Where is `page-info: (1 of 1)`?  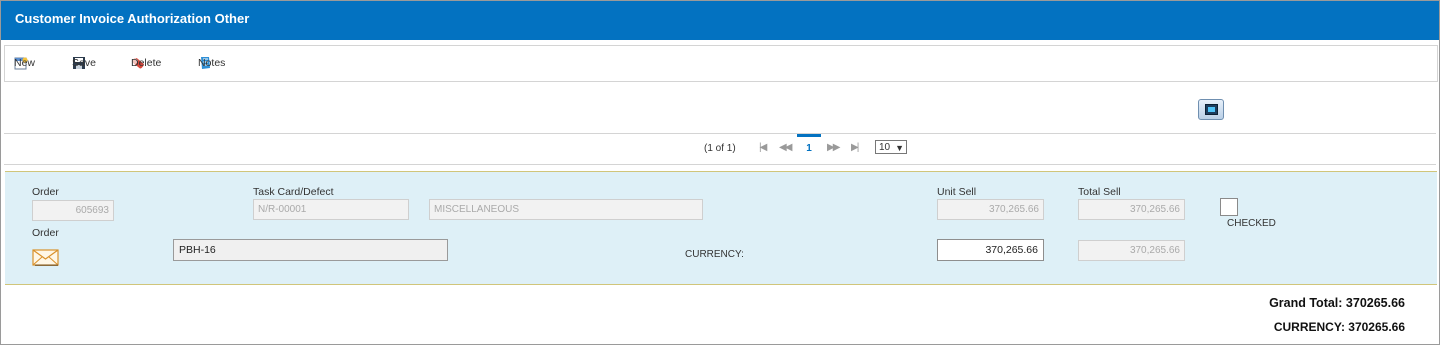
page-info: (1 of 1) is located at coordinates (720, 148).